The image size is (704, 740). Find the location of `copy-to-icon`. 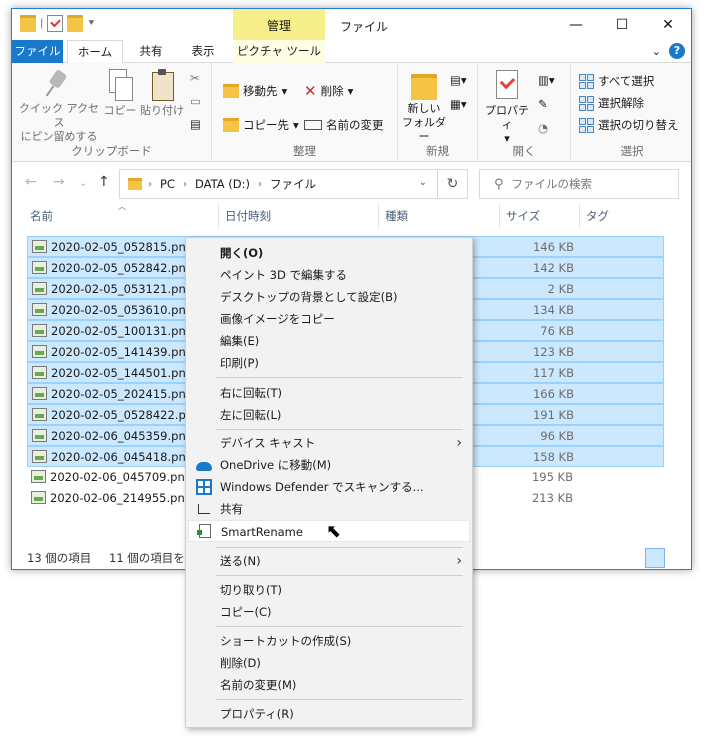

copy-to-icon is located at coordinates (231, 125).